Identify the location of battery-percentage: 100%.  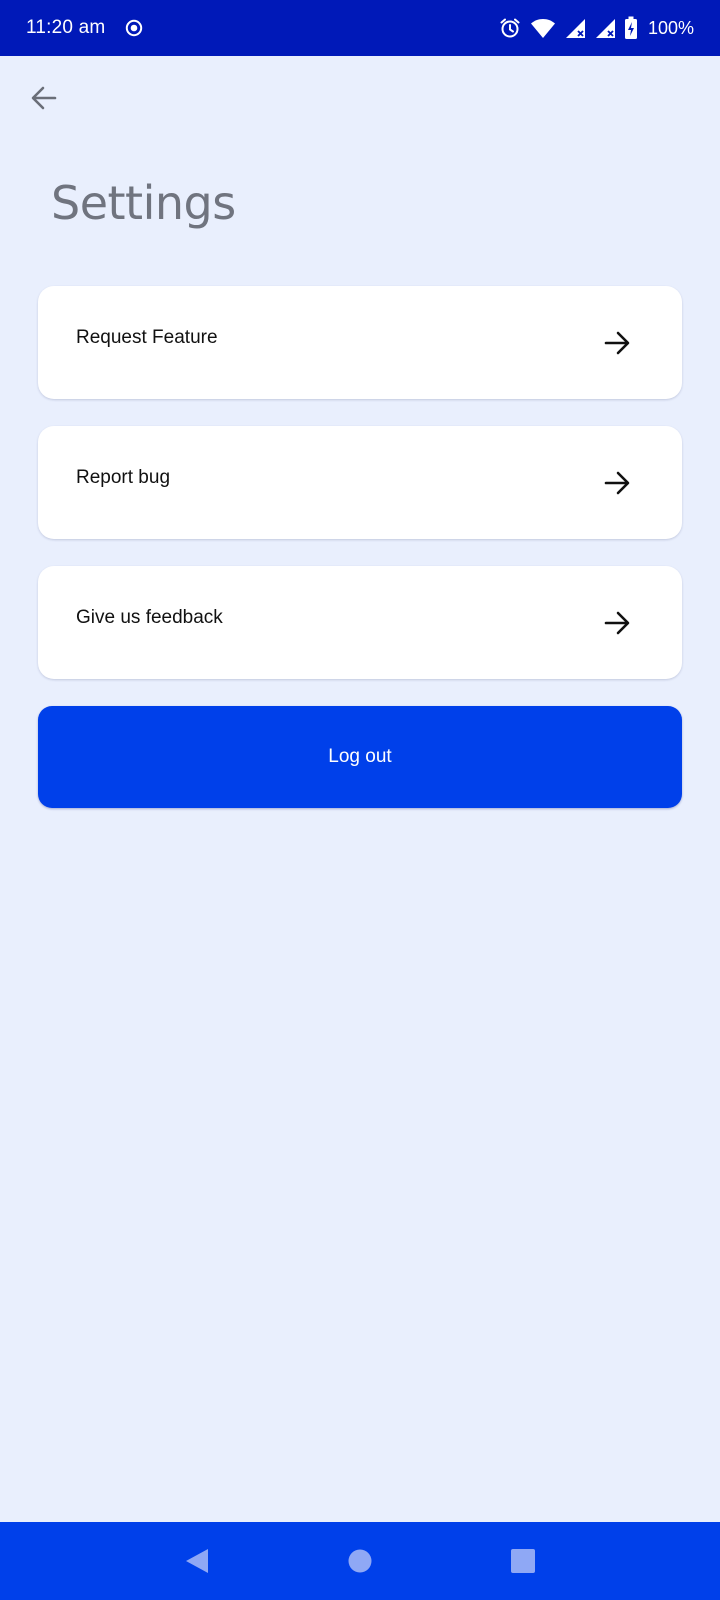
(670, 27).